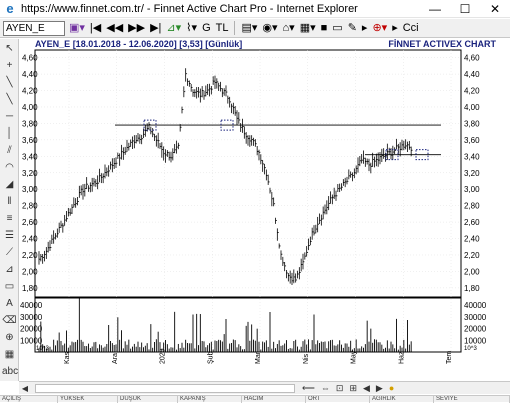 The height and width of the screenshot is (403, 510). Describe the element at coordinates (34, 28) in the screenshot. I see `symbol-input: AYEN_E` at that location.